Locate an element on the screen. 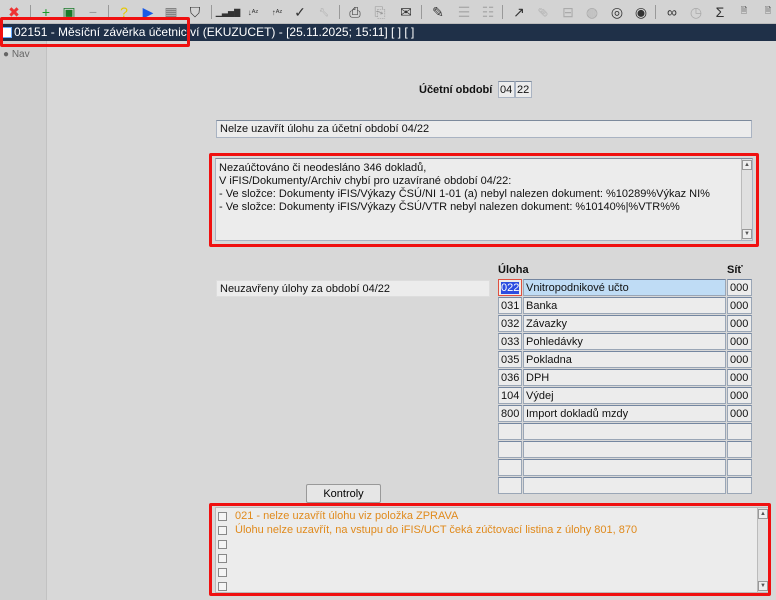 The height and width of the screenshot is (600, 776). check-all-icon: ✓ is located at coordinates (300, 12).